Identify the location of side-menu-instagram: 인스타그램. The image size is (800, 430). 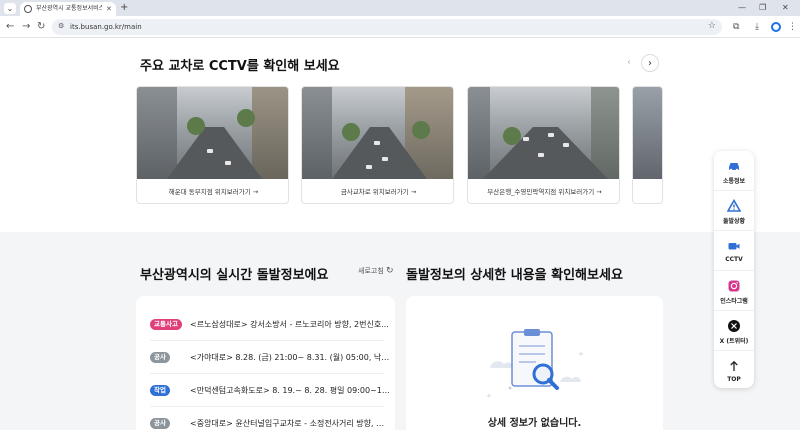
(734, 291).